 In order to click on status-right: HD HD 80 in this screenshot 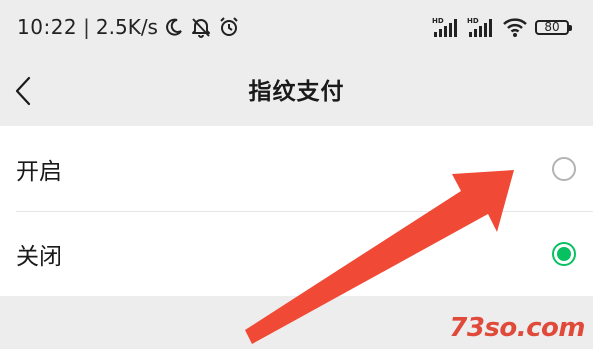, I will do `click(502, 27)`.